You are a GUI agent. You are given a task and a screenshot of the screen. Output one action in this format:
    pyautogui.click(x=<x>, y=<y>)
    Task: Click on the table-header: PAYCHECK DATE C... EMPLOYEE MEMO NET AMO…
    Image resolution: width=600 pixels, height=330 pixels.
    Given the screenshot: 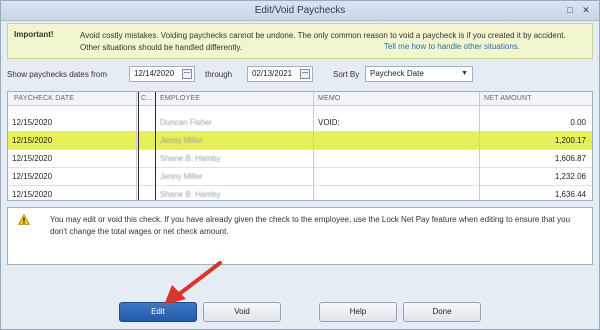 What is the action you would take?
    pyautogui.click(x=300, y=99)
    